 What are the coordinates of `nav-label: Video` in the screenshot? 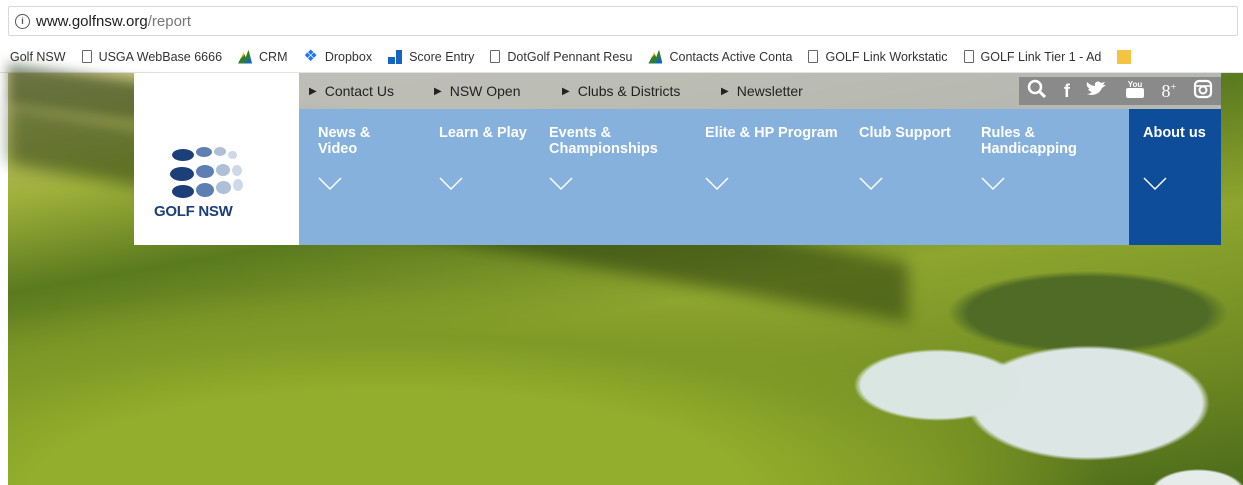 It's located at (338, 149).